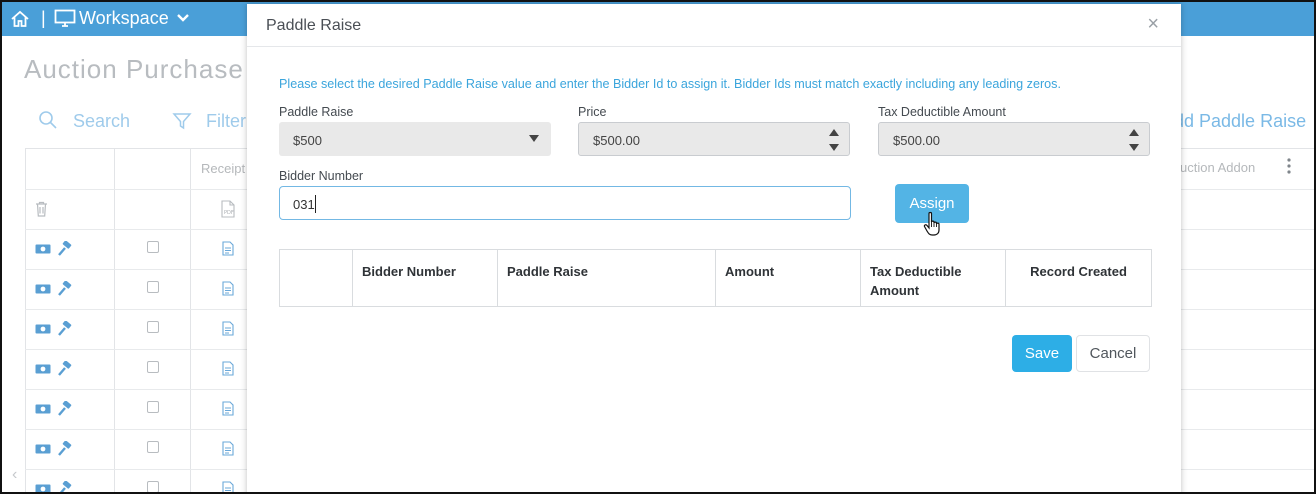 This screenshot has width=1316, height=494. I want to click on add-paddle-raise-button: dd Paddle Raise, so click(1240, 121).